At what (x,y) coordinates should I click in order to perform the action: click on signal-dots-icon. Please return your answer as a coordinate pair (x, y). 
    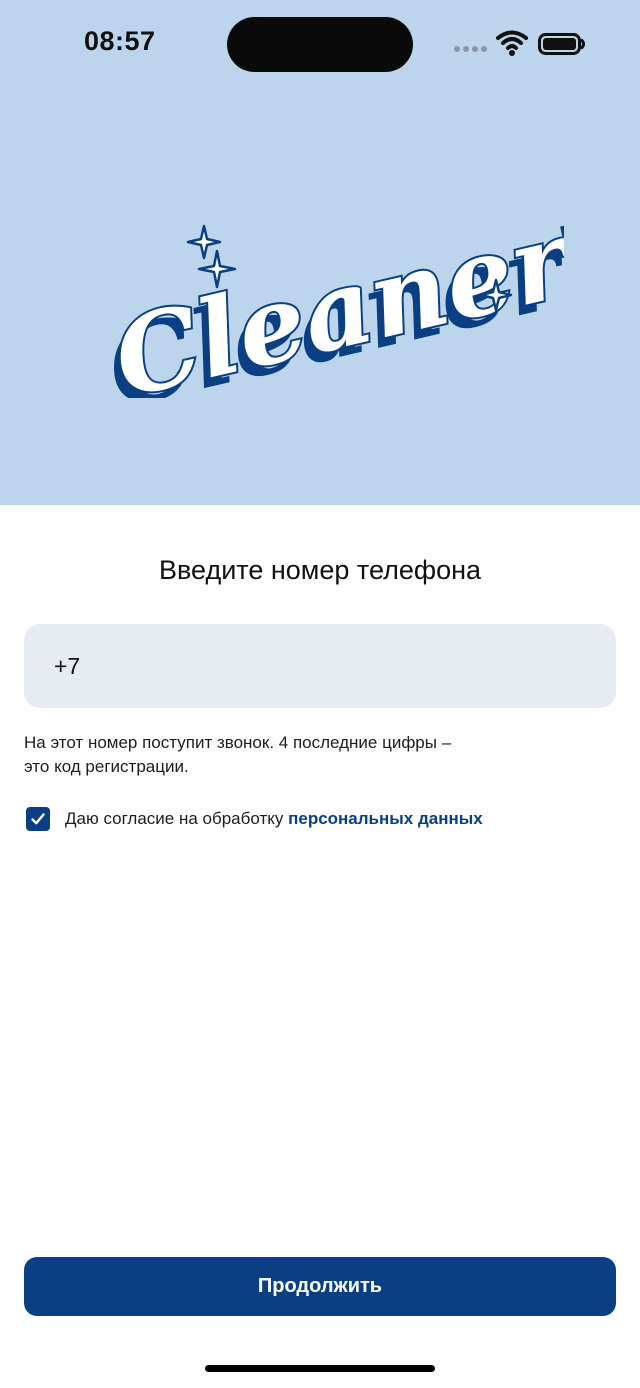
    Looking at the image, I should click on (471, 50).